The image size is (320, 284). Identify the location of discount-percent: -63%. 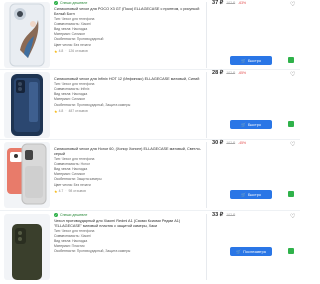
(242, 3).